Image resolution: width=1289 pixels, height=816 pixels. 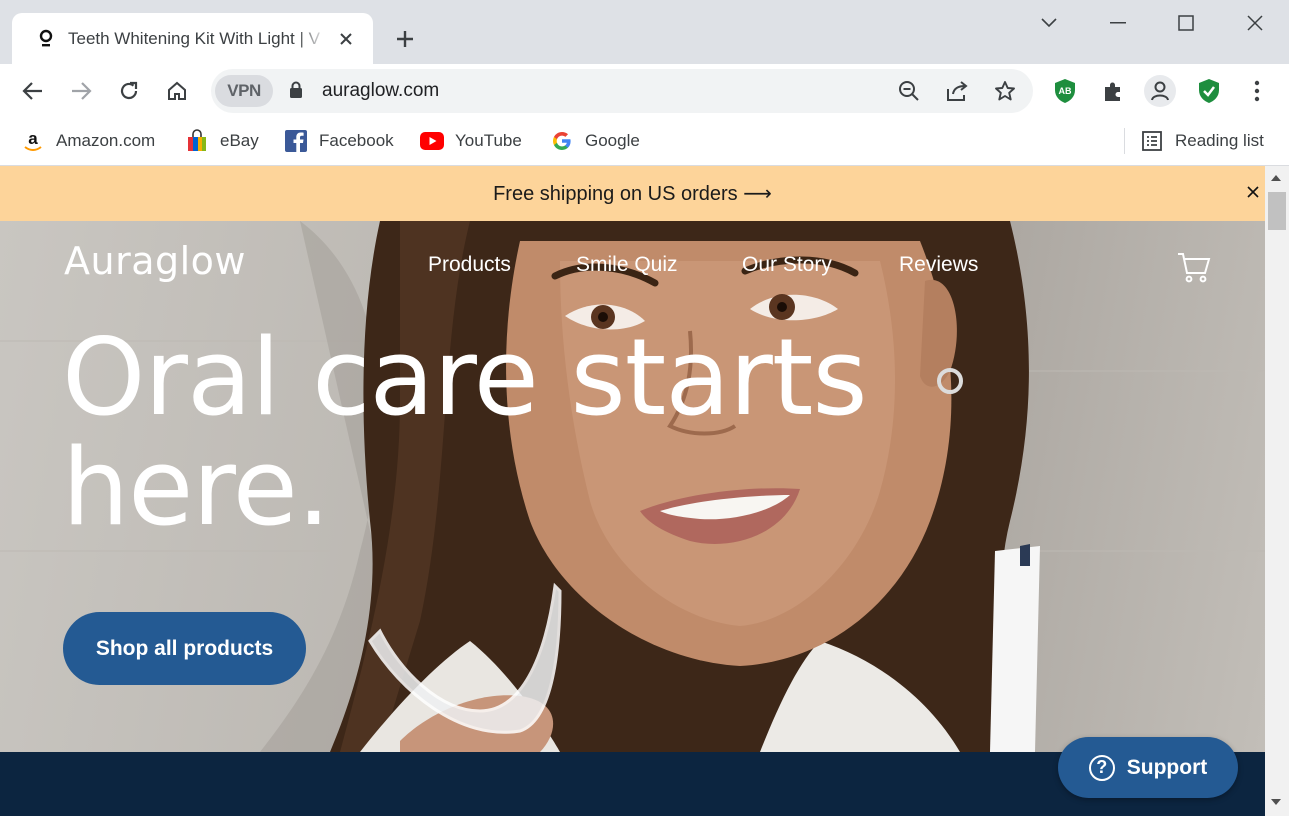 I want to click on svg-text: a, so click(x=33, y=139).